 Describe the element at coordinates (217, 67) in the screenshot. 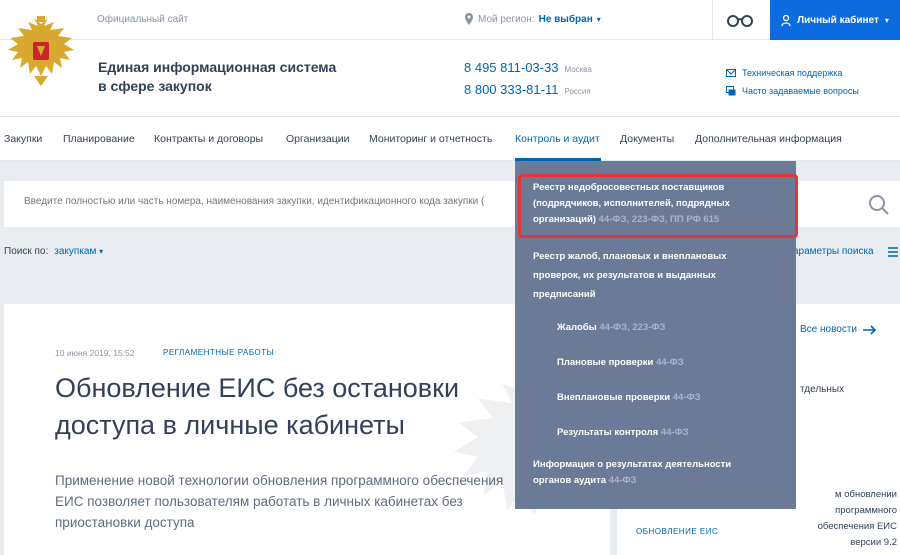

I see `system-name-line1: Единая информационная система` at that location.